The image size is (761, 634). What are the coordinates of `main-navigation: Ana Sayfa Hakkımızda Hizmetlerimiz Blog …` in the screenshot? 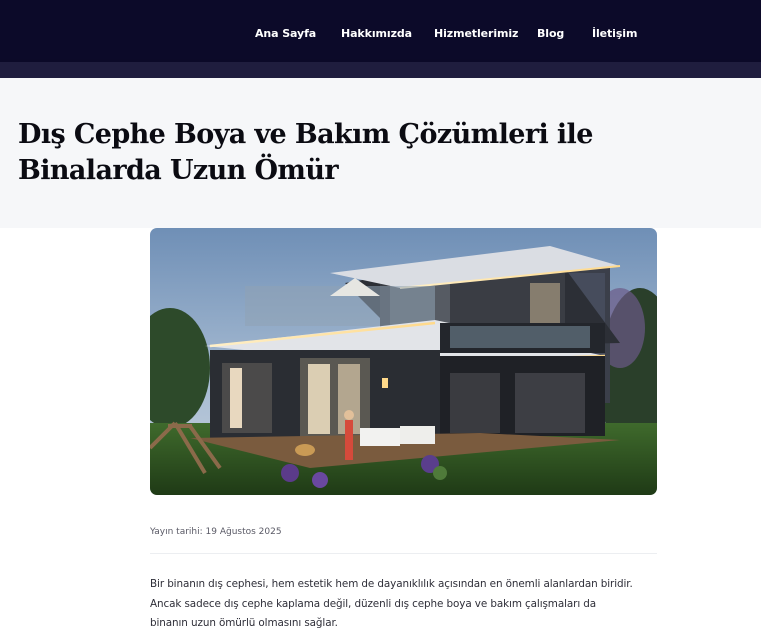 It's located at (380, 31).